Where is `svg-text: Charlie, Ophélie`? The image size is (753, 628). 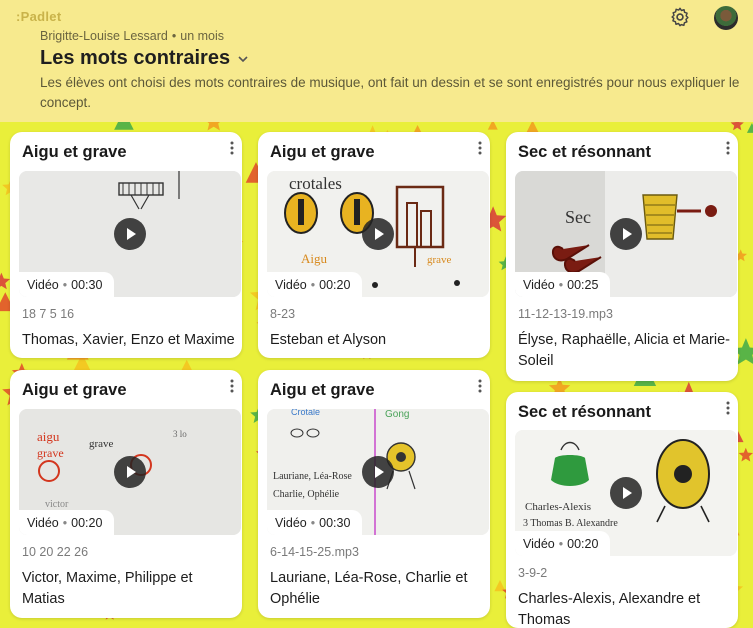
svg-text: Charlie, Ophélie is located at coordinates (306, 494).